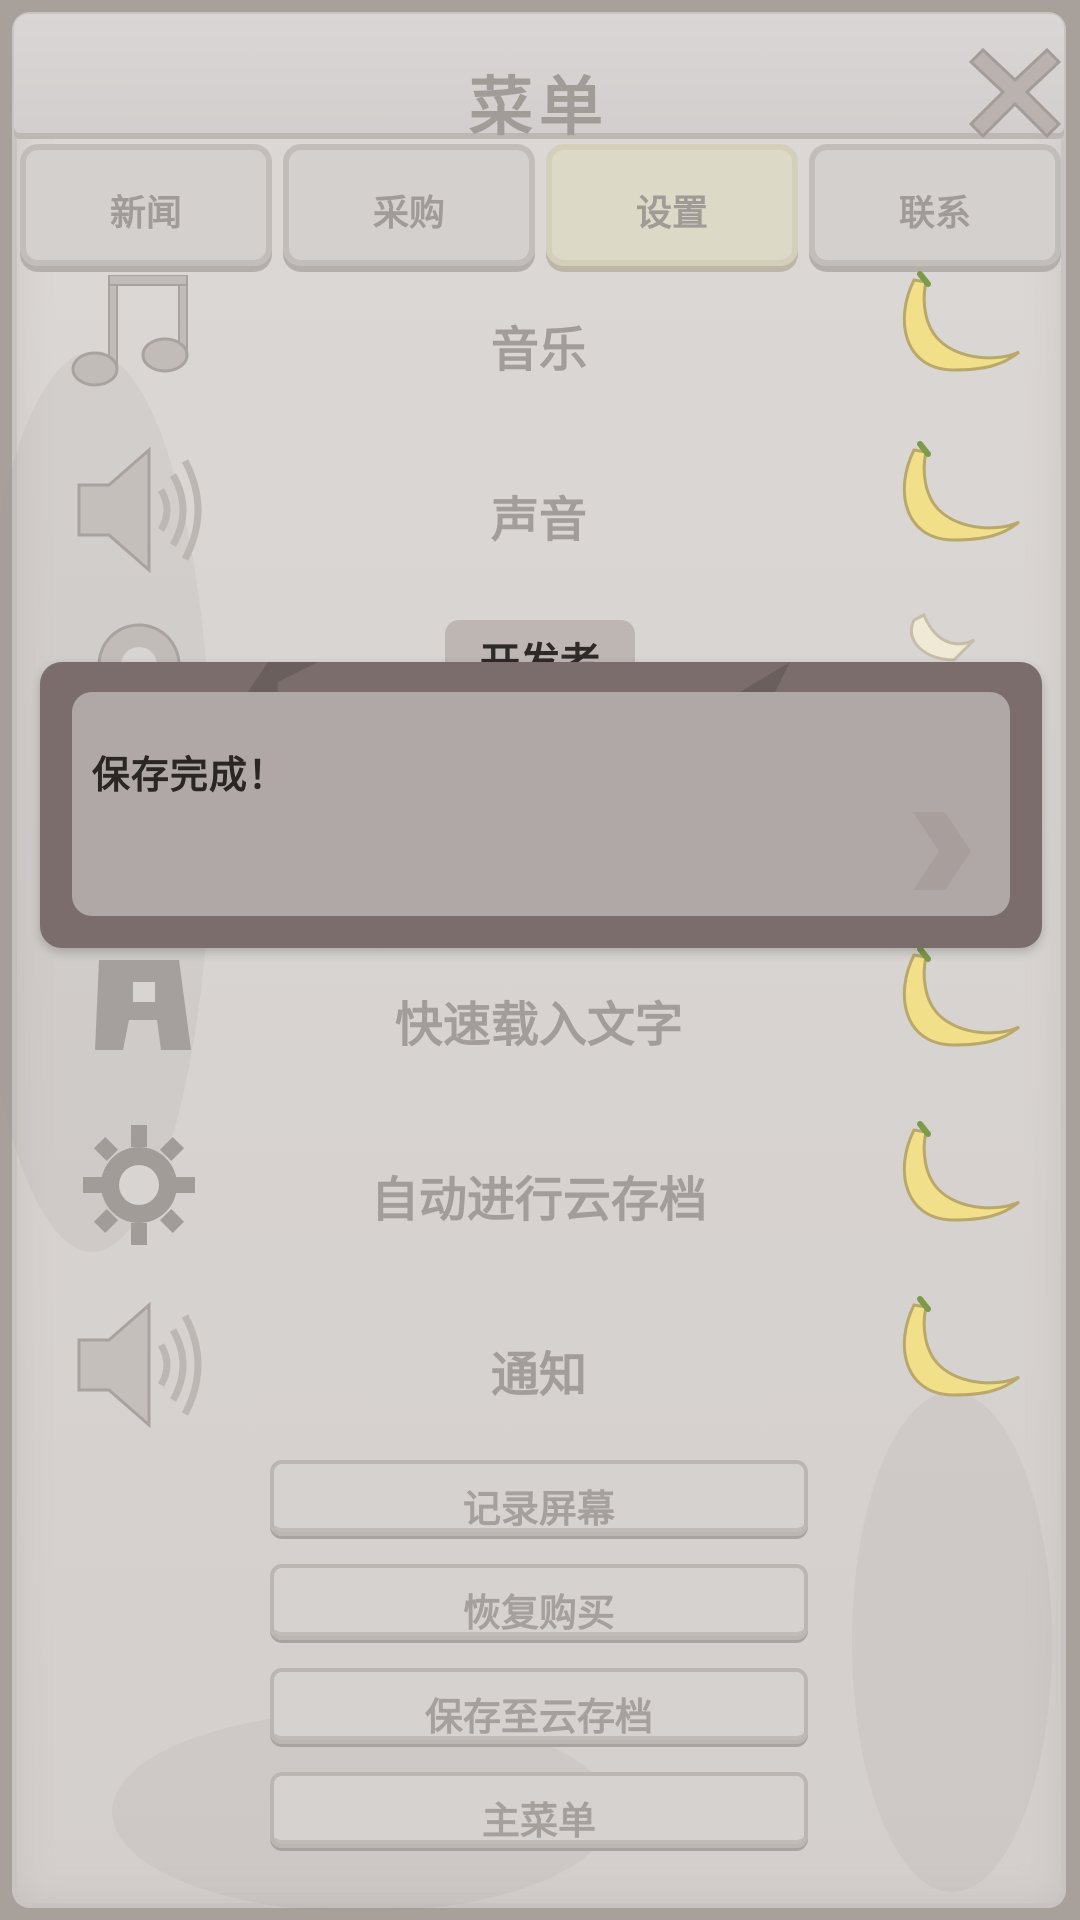 This screenshot has width=1080, height=1920. Describe the element at coordinates (940, 851) in the screenshot. I see `chevron-right-icon` at that location.